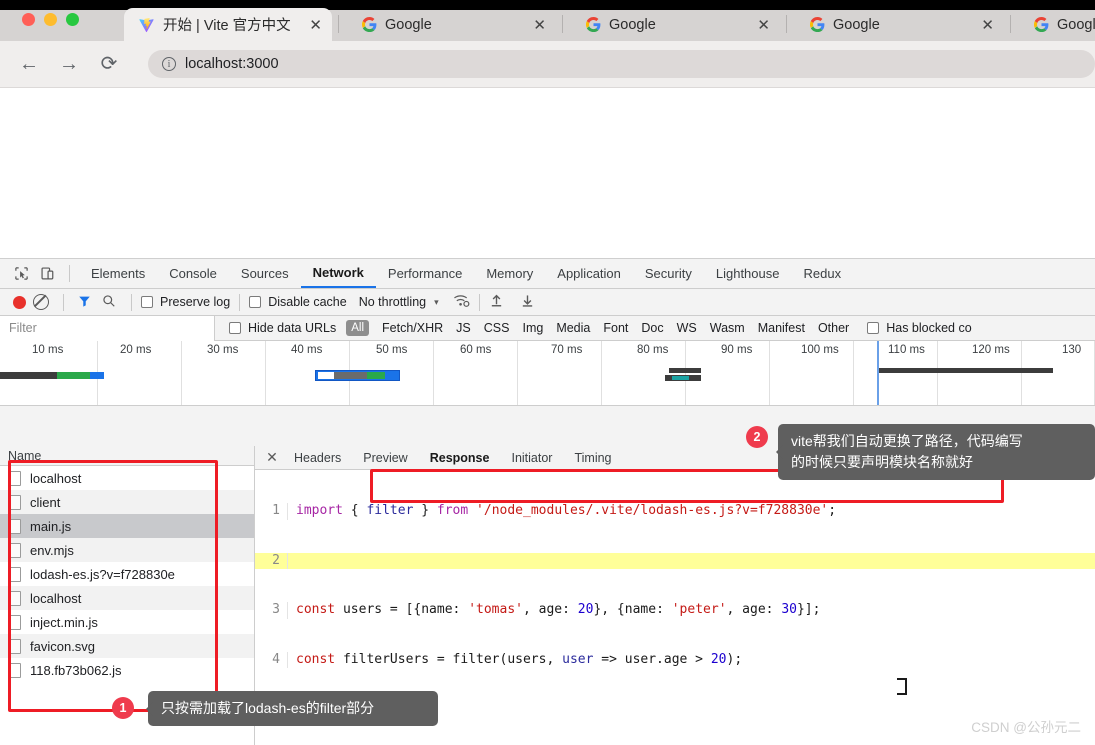 The width and height of the screenshot is (1095, 745). Describe the element at coordinates (298, 302) in the screenshot. I see `disable-cache-checkbox: Disable cache` at that location.